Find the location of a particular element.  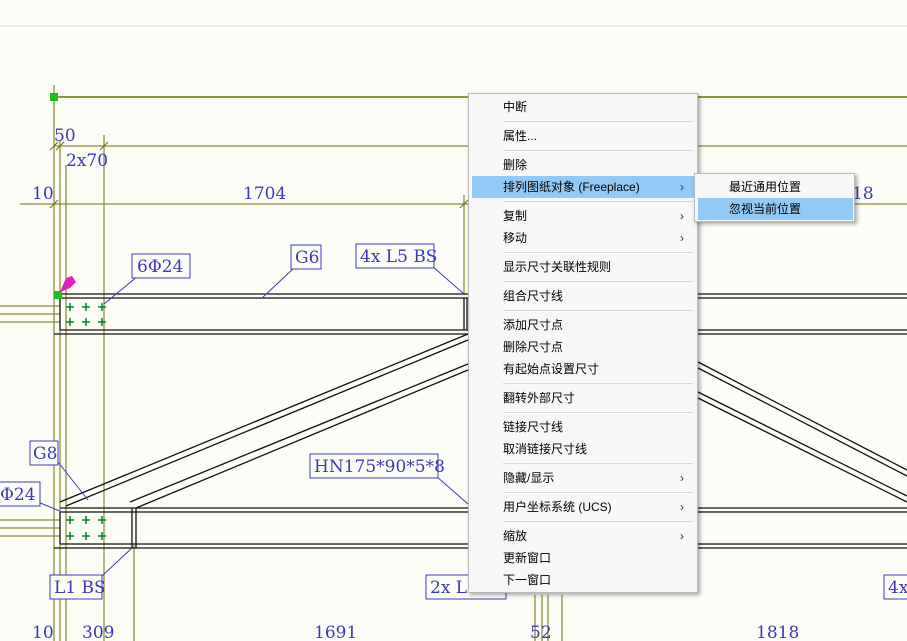

dim-text: 1818 is located at coordinates (777, 632).